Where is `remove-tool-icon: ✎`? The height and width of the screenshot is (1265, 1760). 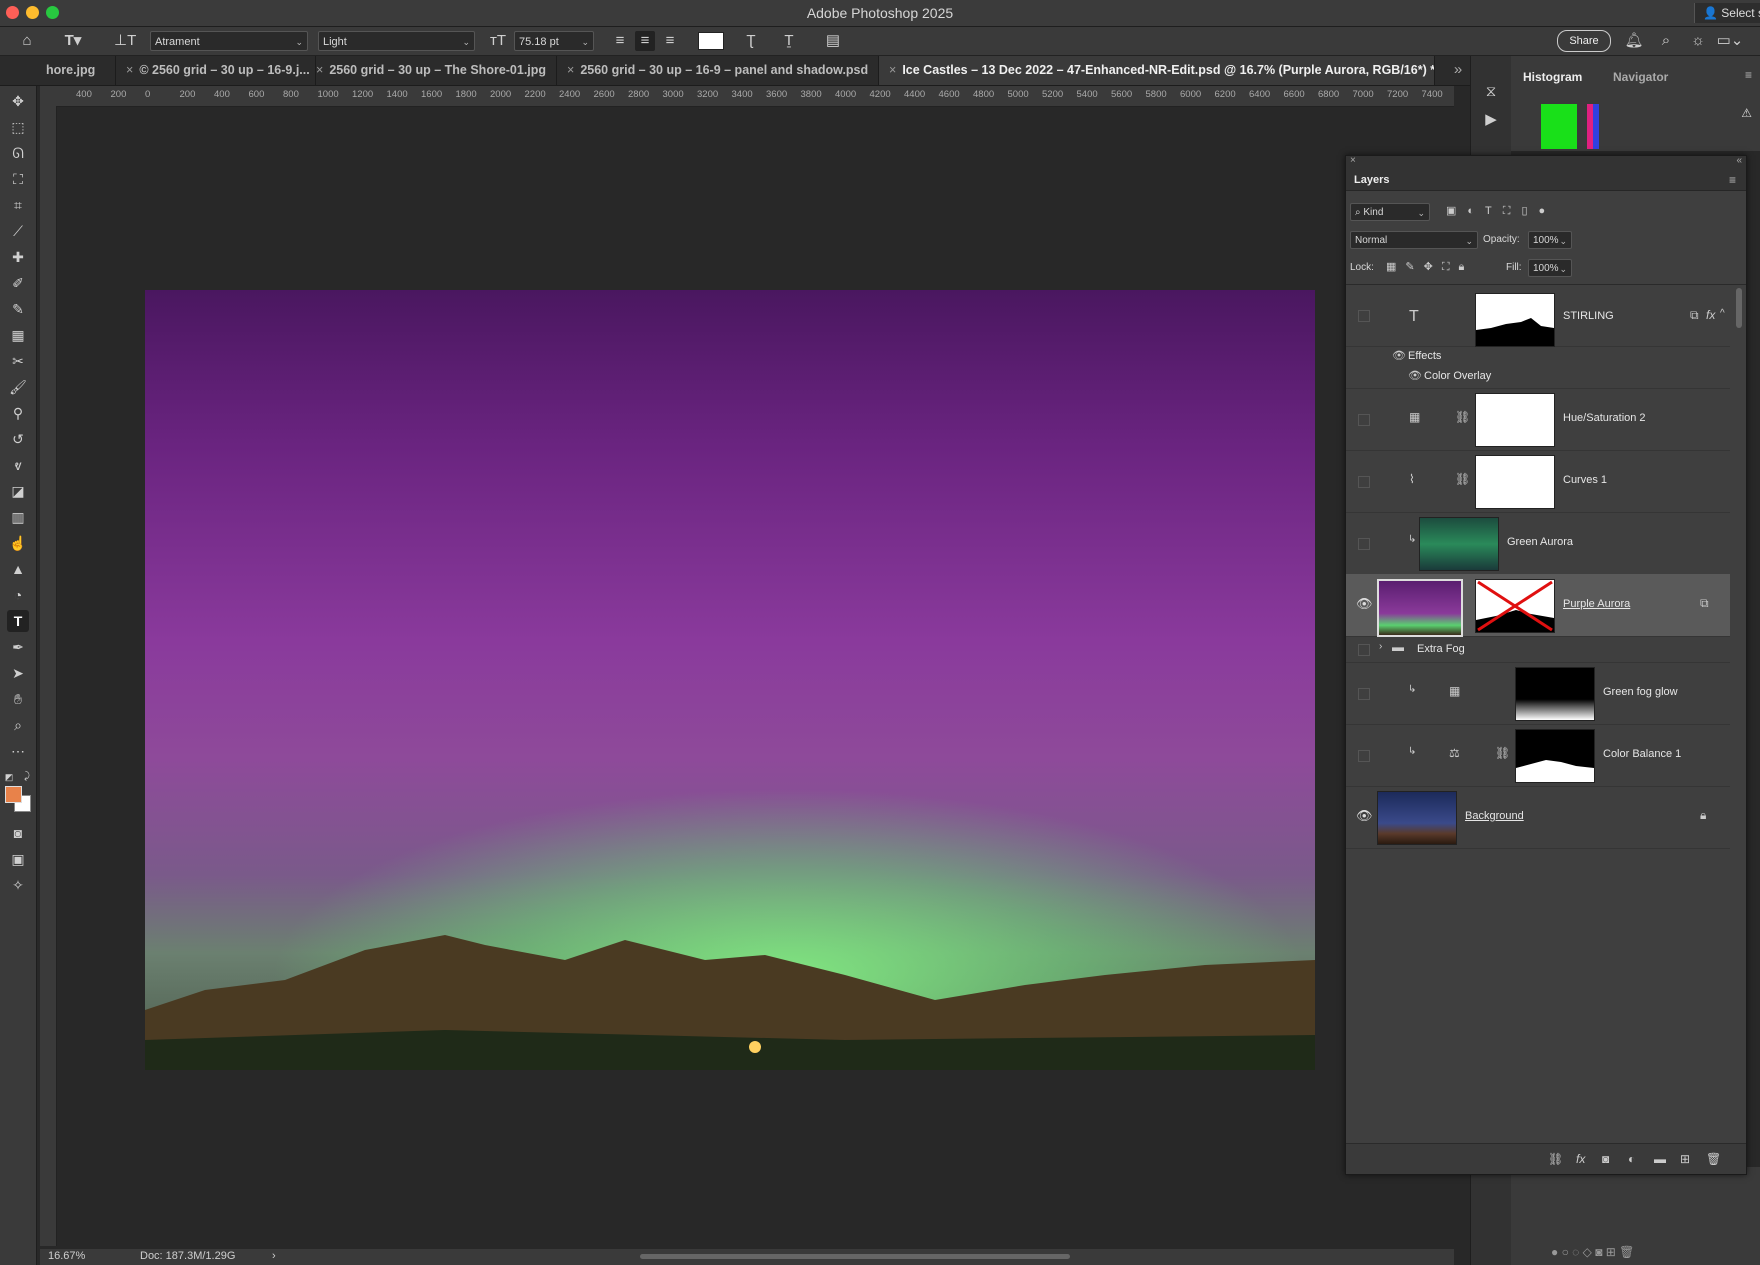
remove-tool-icon: ✎ is located at coordinates (18, 309).